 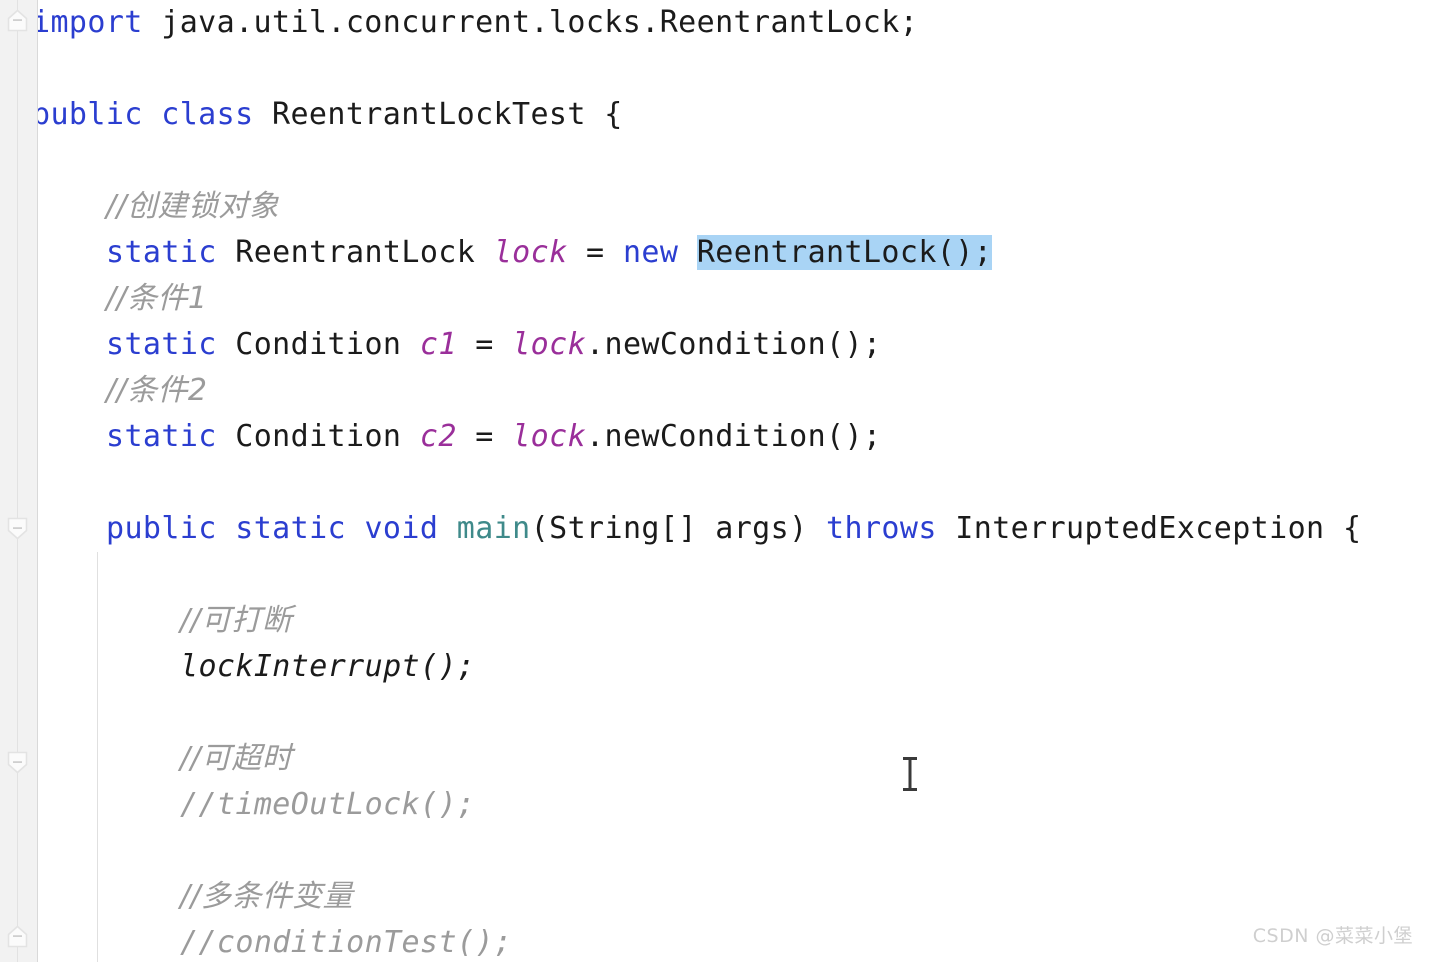 I want to click on line-comment-condition-test-call-token-0: //conditionTest();, so click(x=346, y=942).